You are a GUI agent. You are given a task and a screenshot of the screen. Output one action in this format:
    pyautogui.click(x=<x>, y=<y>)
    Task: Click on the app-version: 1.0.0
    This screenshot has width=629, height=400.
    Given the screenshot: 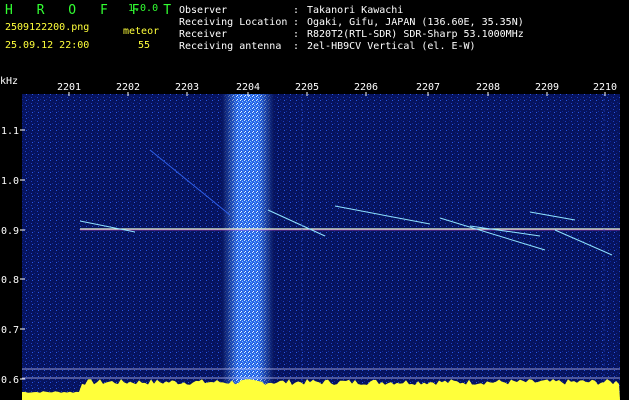 What is the action you would take?
    pyautogui.click(x=143, y=8)
    